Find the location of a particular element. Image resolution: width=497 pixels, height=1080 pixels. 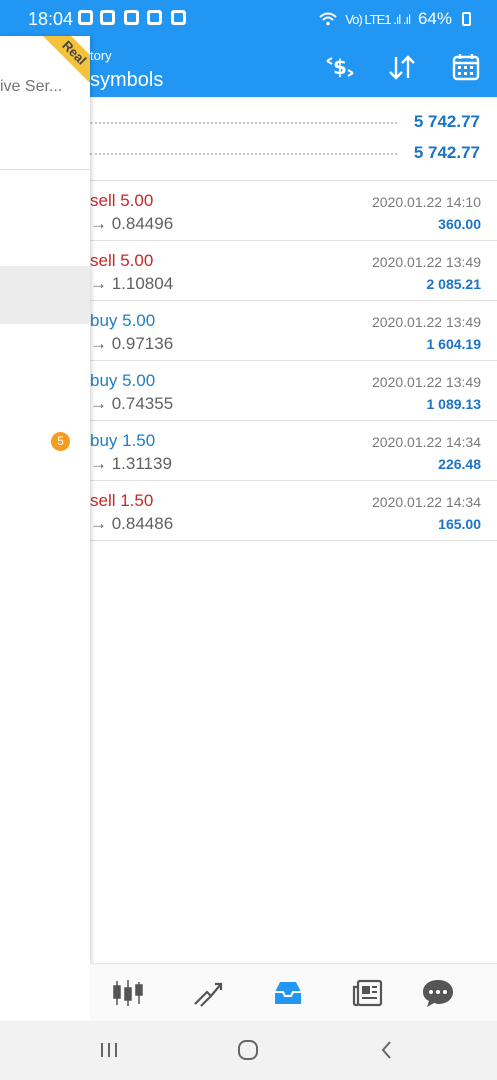

deal-type: buy 1.50 is located at coordinates (123, 440).